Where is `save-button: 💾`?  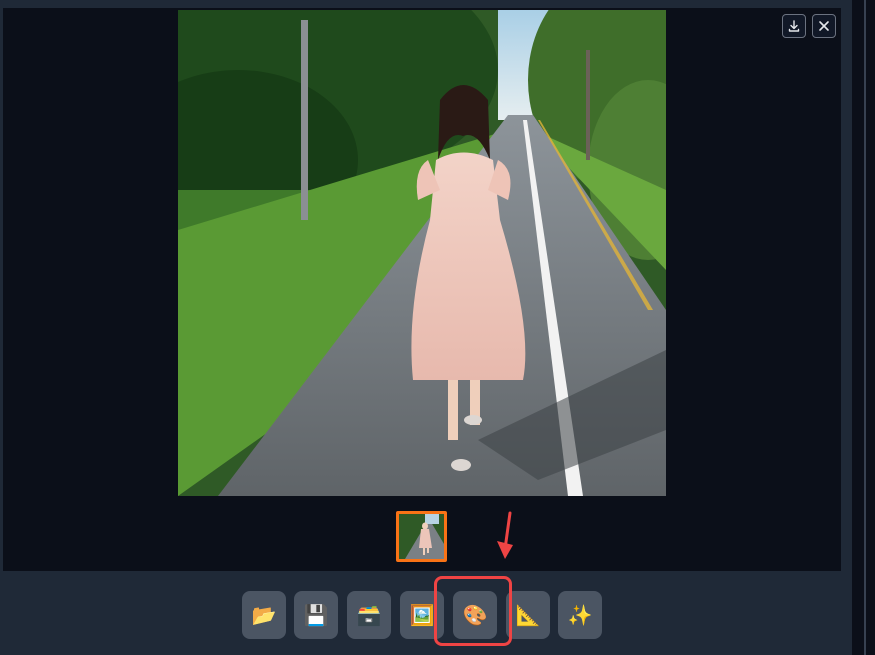 save-button: 💾 is located at coordinates (316, 615).